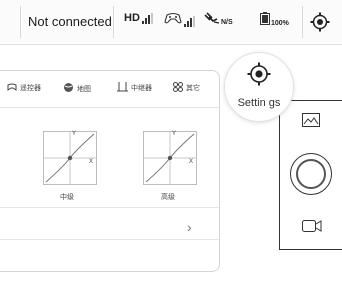  Describe the element at coordinates (311, 122) in the screenshot. I see `image-icon` at that location.